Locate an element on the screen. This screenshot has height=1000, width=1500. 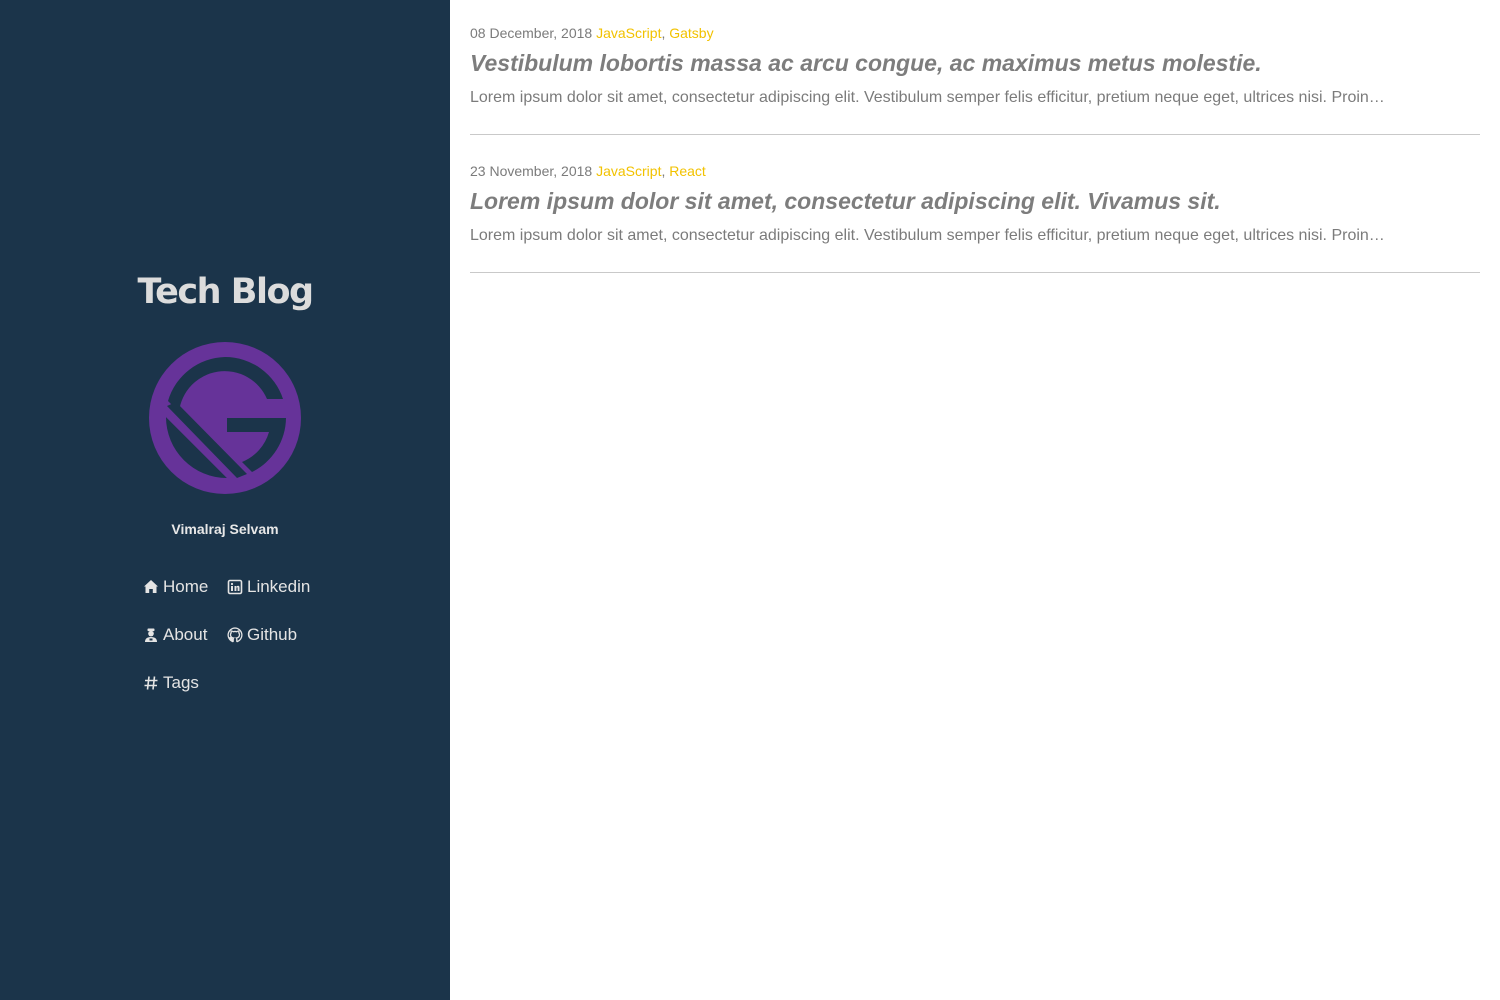
github-icon is located at coordinates (235, 635).